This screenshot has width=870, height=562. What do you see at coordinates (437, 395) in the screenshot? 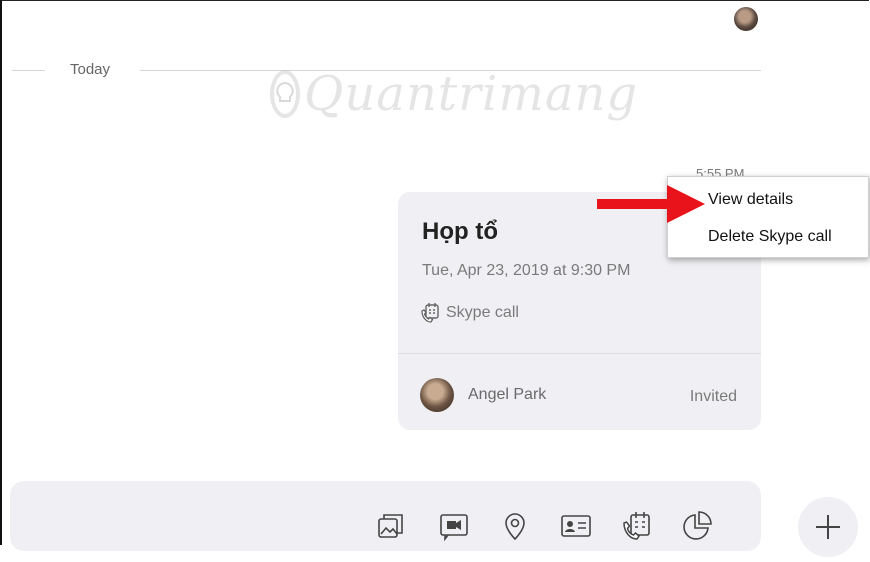
I see `attendee-avatar` at bounding box center [437, 395].